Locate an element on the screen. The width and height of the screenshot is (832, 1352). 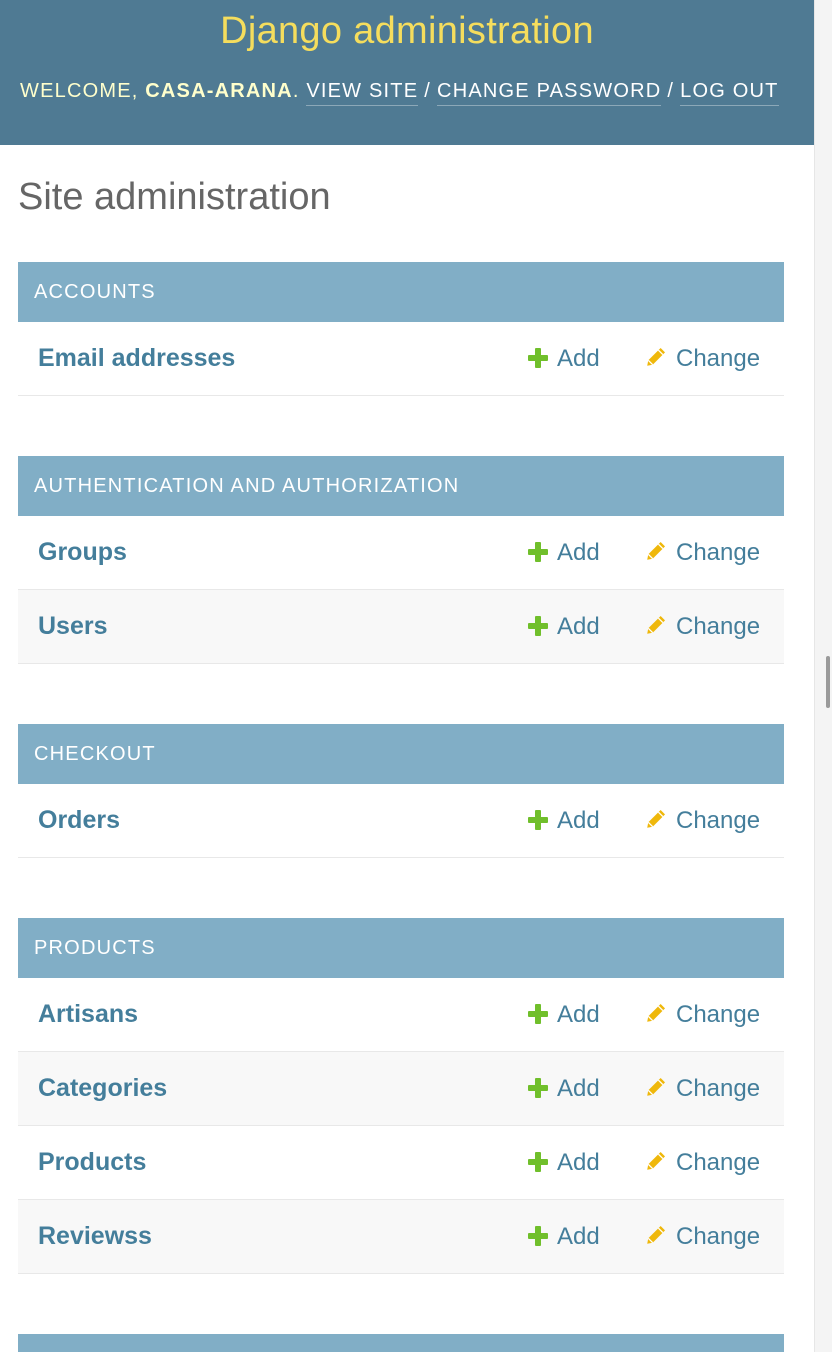
app-module-checkout: Checkout Orders Add Change is located at coordinates (401, 791).